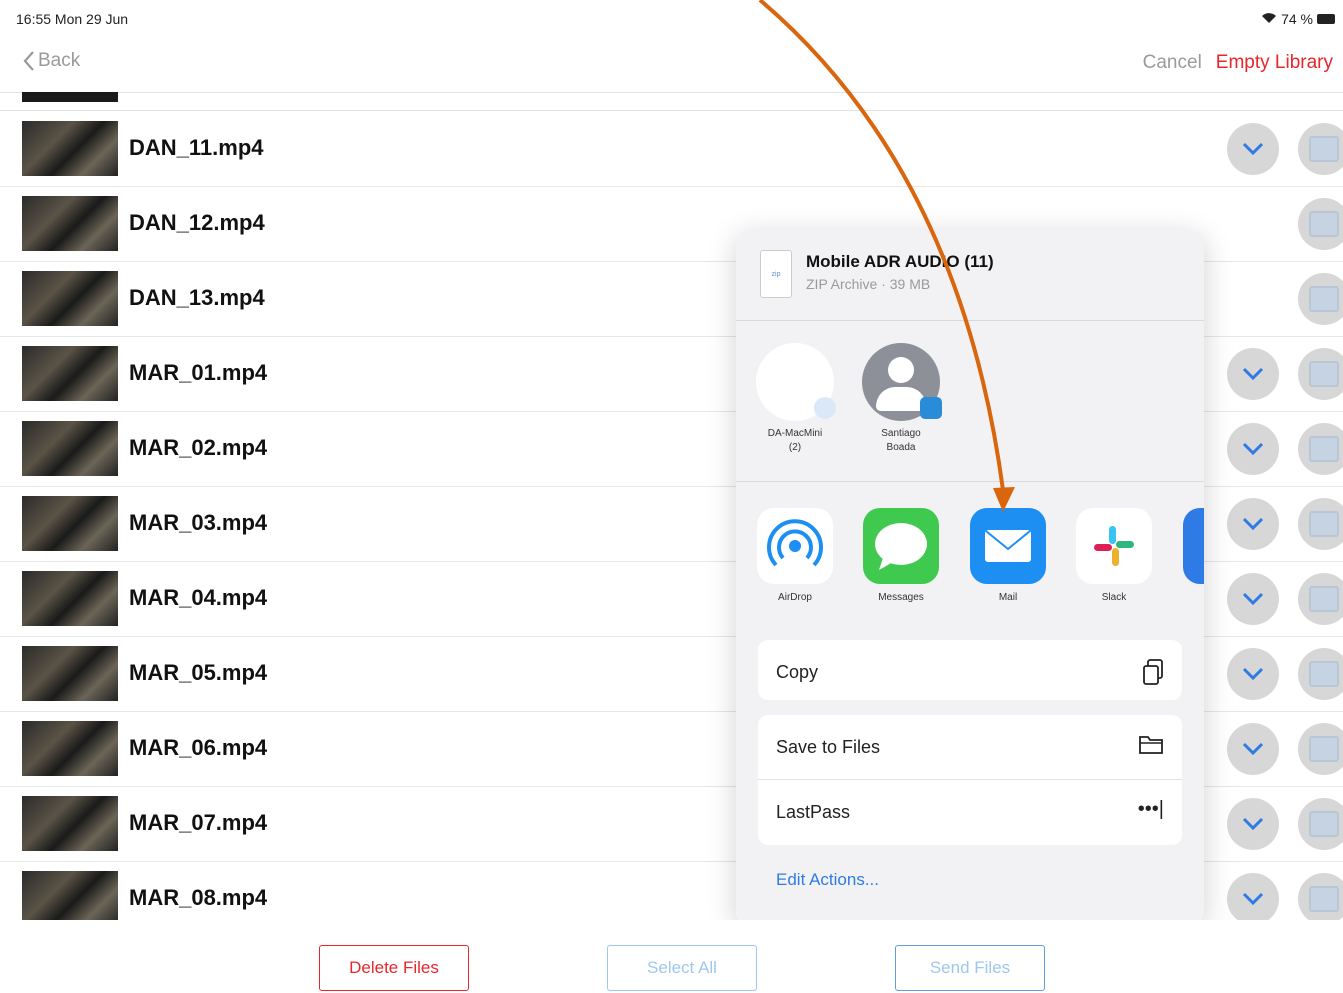  I want to click on video-thumbnail-partial, so click(70, 97).